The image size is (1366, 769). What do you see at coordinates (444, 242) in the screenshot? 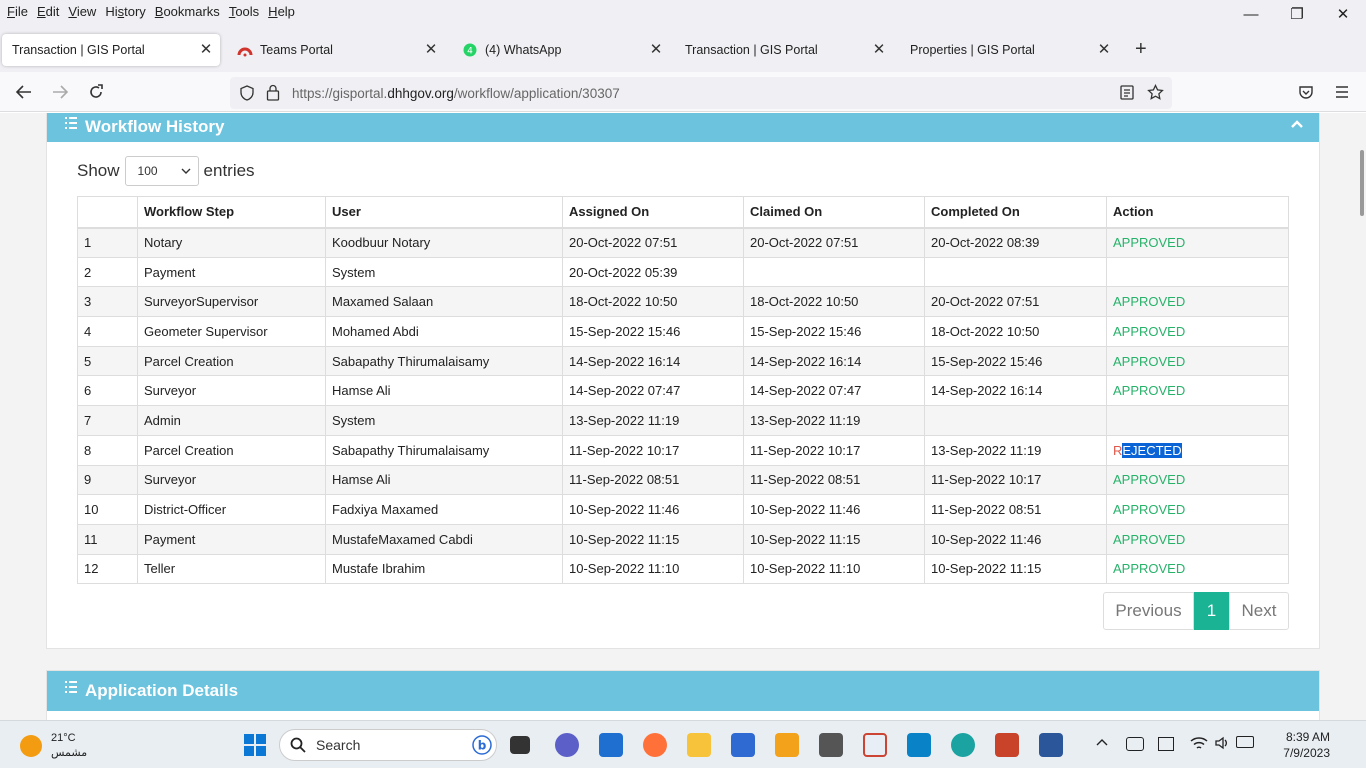
I see `cell-user: Koodbuur Notary` at bounding box center [444, 242].